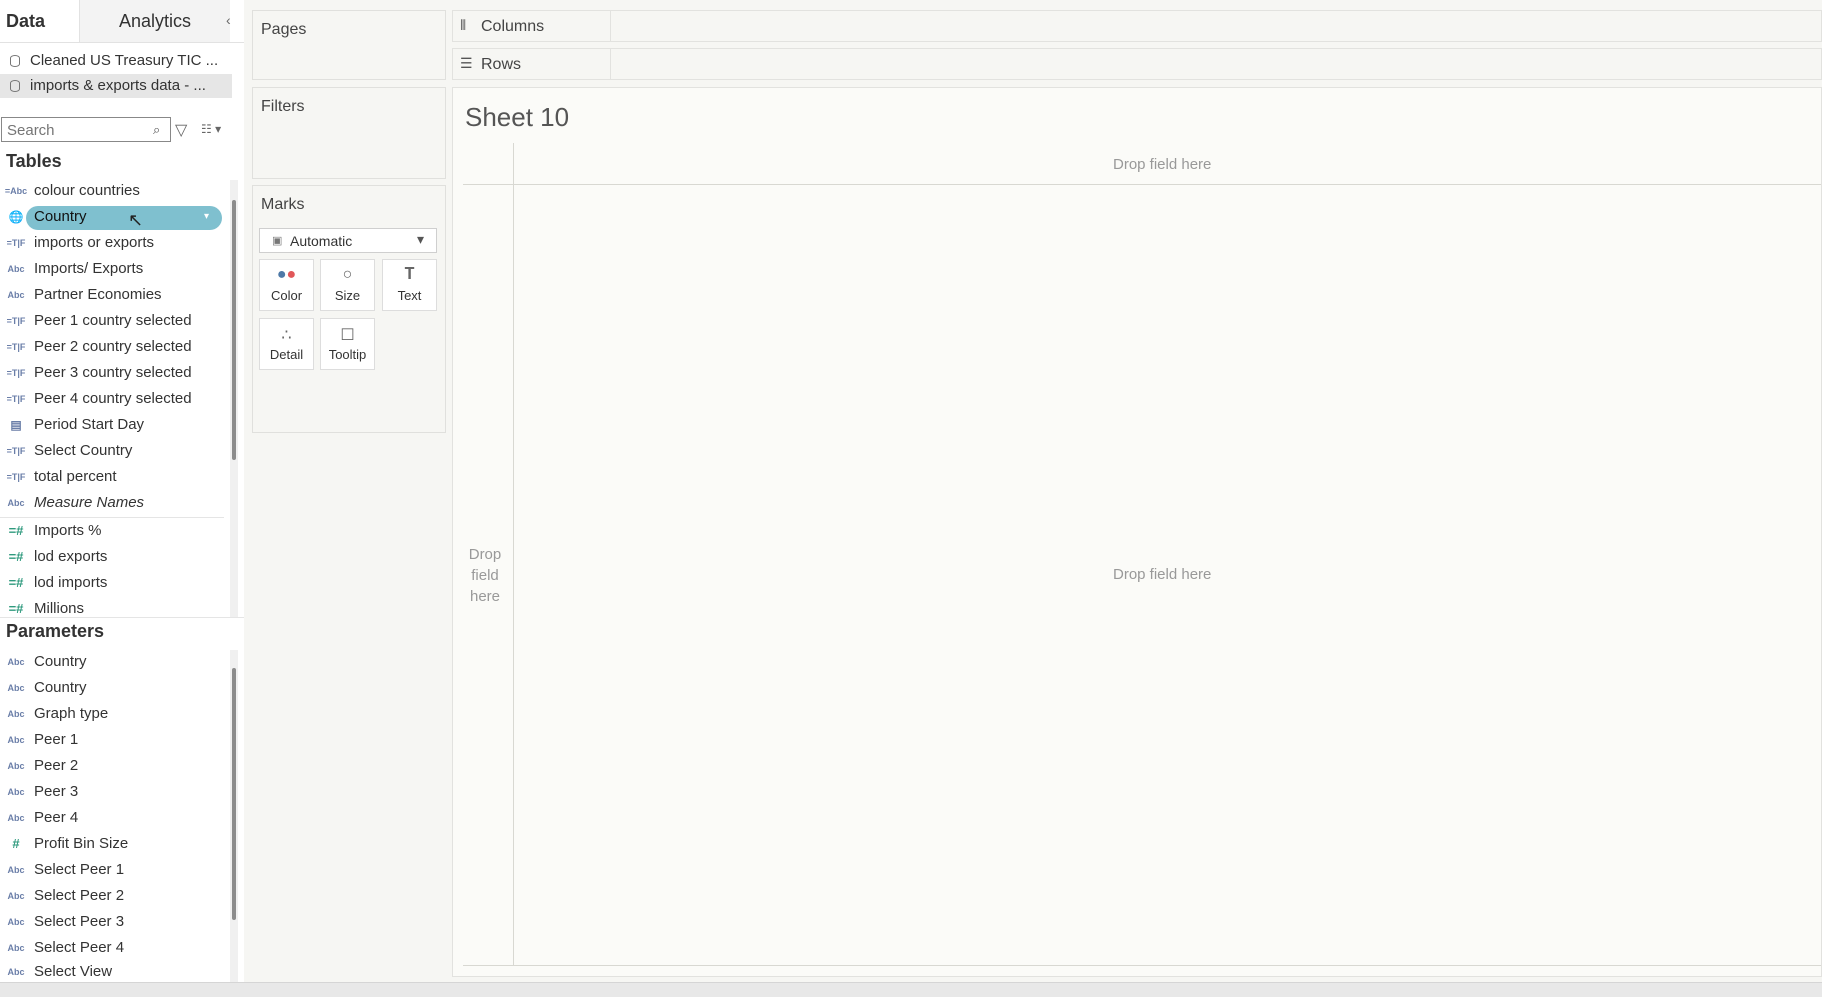  I want to click on field-item: =T|F Peer 4 country selected, so click(112, 399).